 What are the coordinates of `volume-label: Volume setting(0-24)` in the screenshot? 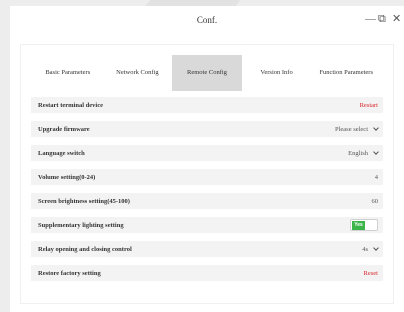 It's located at (67, 177).